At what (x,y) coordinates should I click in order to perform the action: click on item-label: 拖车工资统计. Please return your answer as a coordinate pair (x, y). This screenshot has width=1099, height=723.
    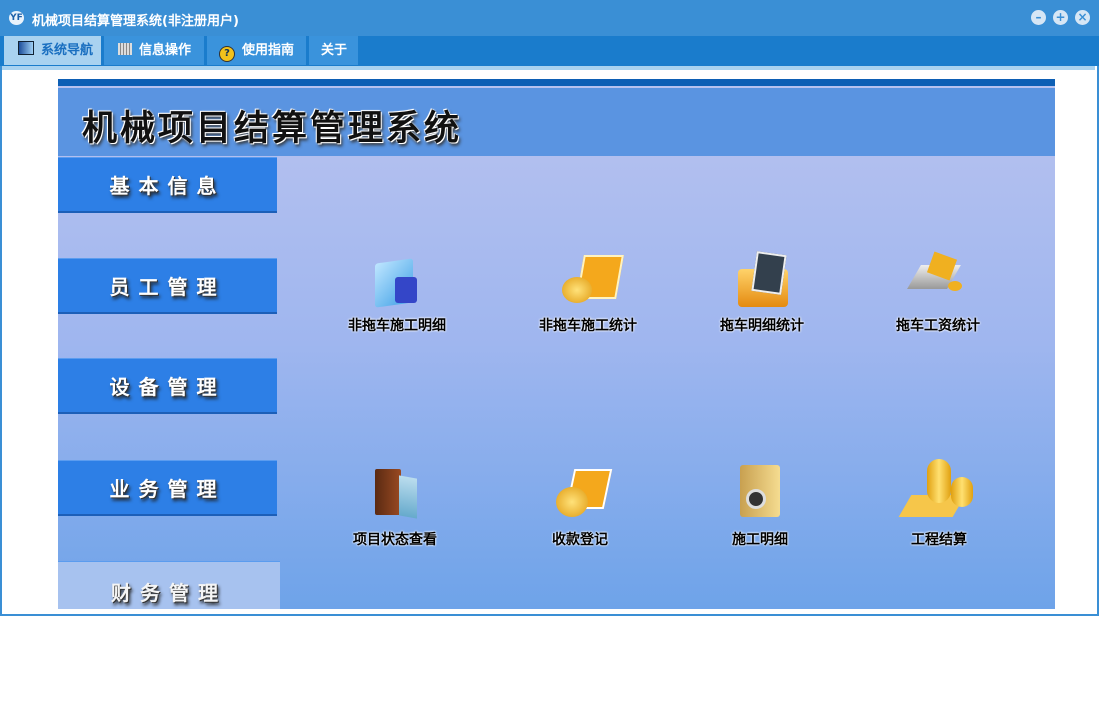
    Looking at the image, I should click on (938, 326).